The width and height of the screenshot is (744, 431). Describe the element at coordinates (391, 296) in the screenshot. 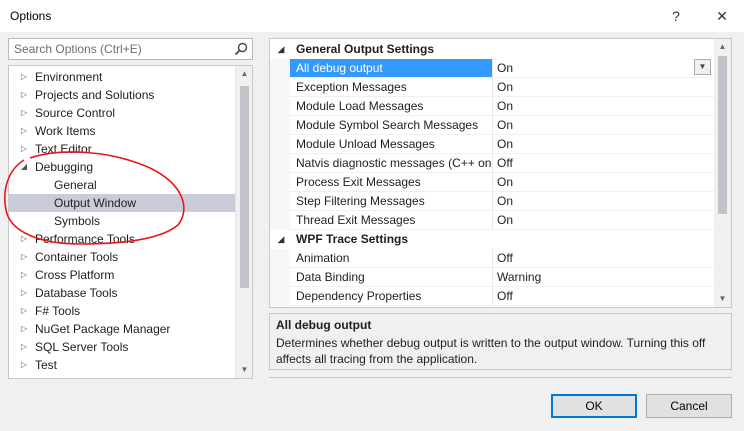

I see `property-name: Dependency Properties` at that location.